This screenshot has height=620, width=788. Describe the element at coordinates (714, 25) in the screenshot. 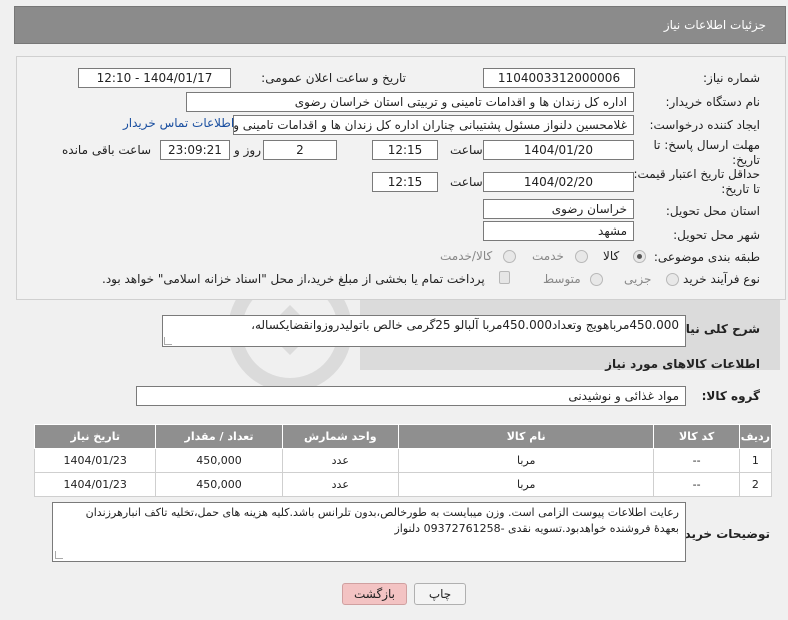

I see `page-title: جزئیات اطلاعات نیاز` at that location.